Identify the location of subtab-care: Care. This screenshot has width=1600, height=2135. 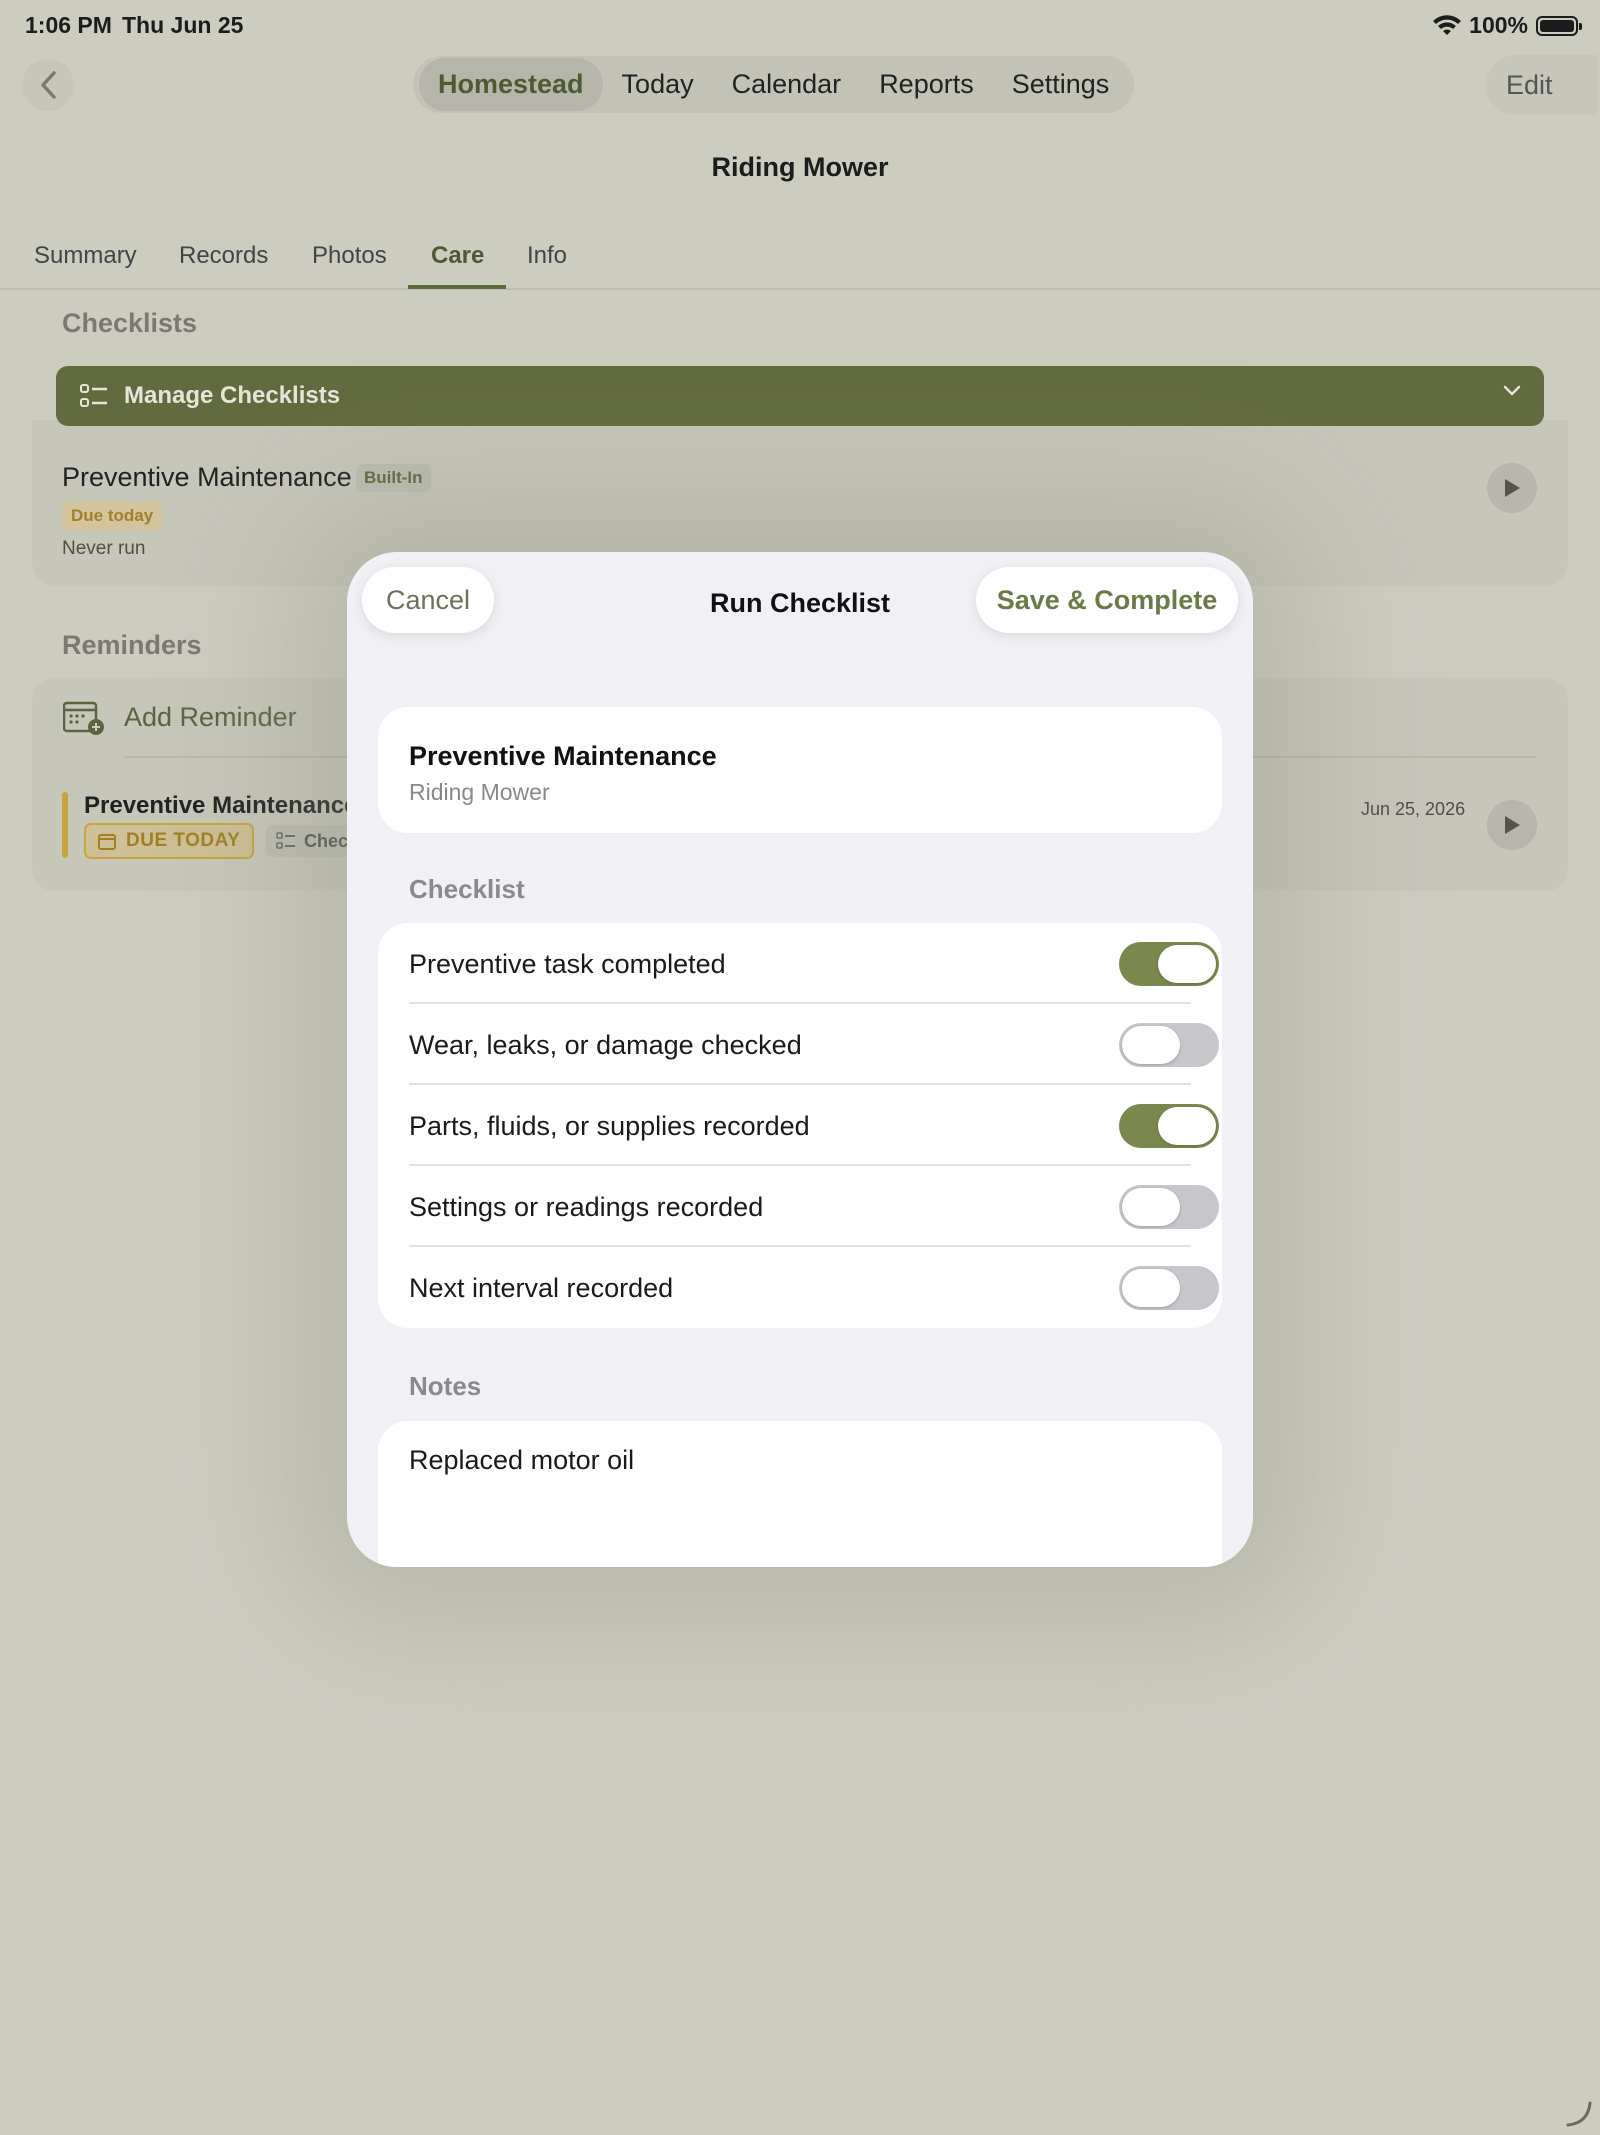
(457, 256).